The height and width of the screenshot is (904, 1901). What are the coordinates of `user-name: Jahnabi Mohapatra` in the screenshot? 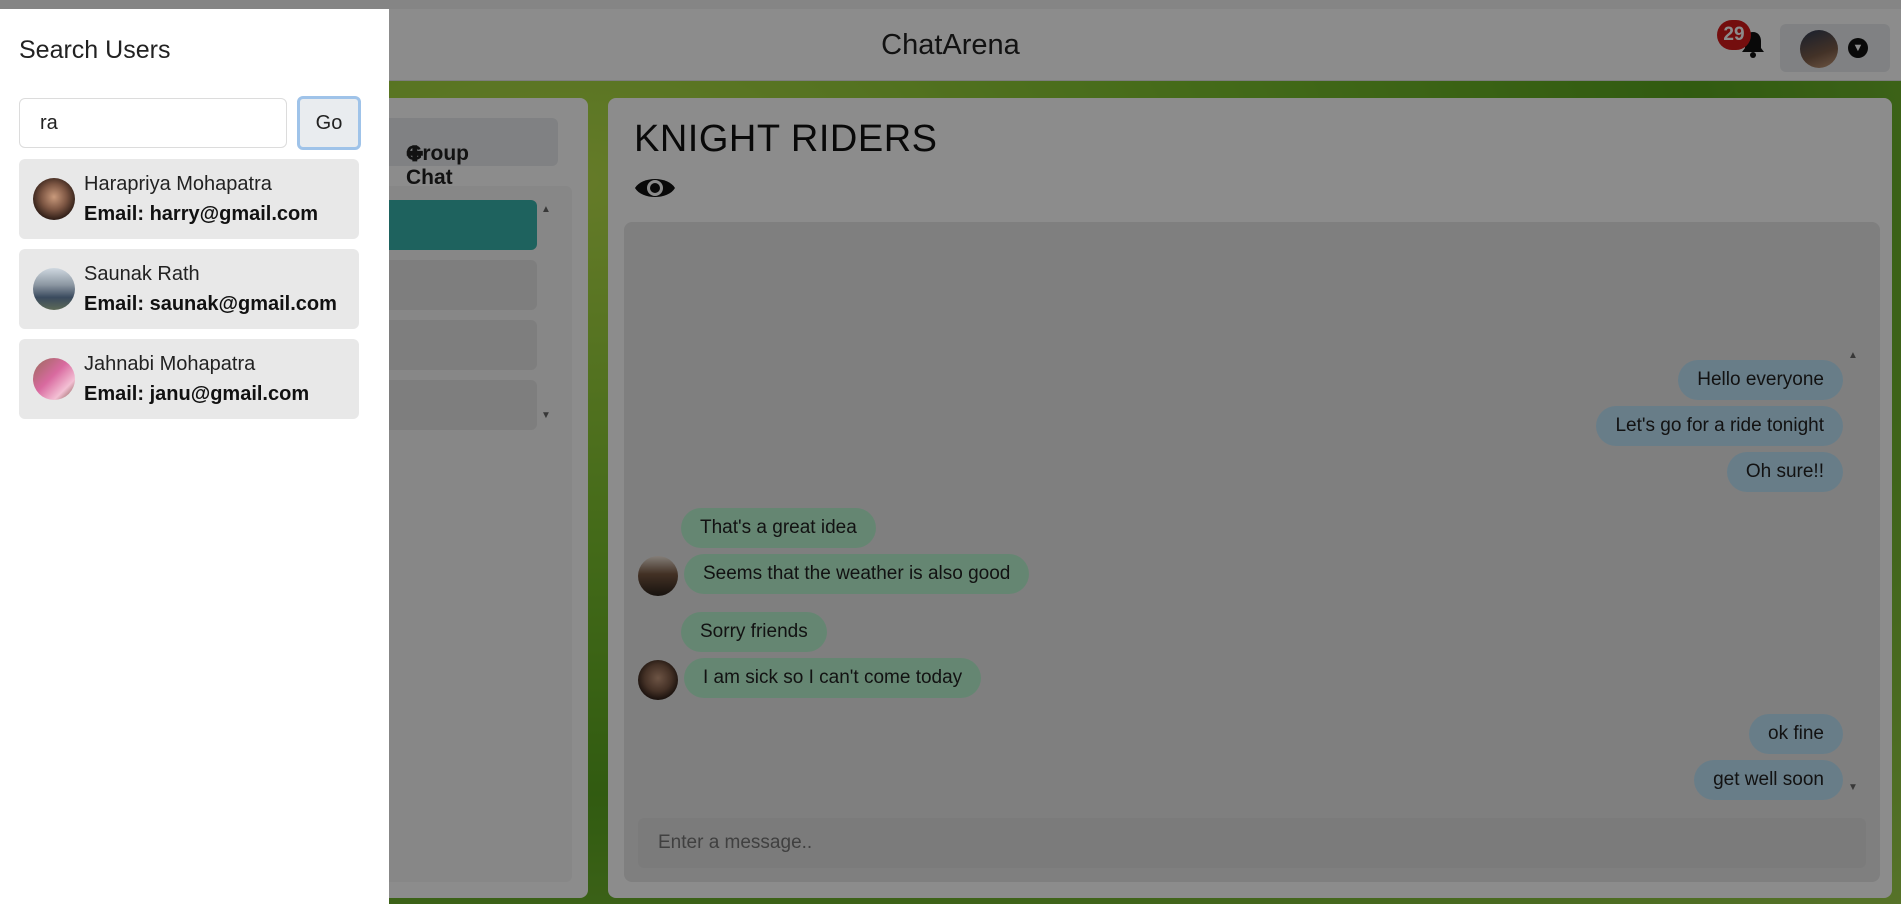 It's located at (170, 364).